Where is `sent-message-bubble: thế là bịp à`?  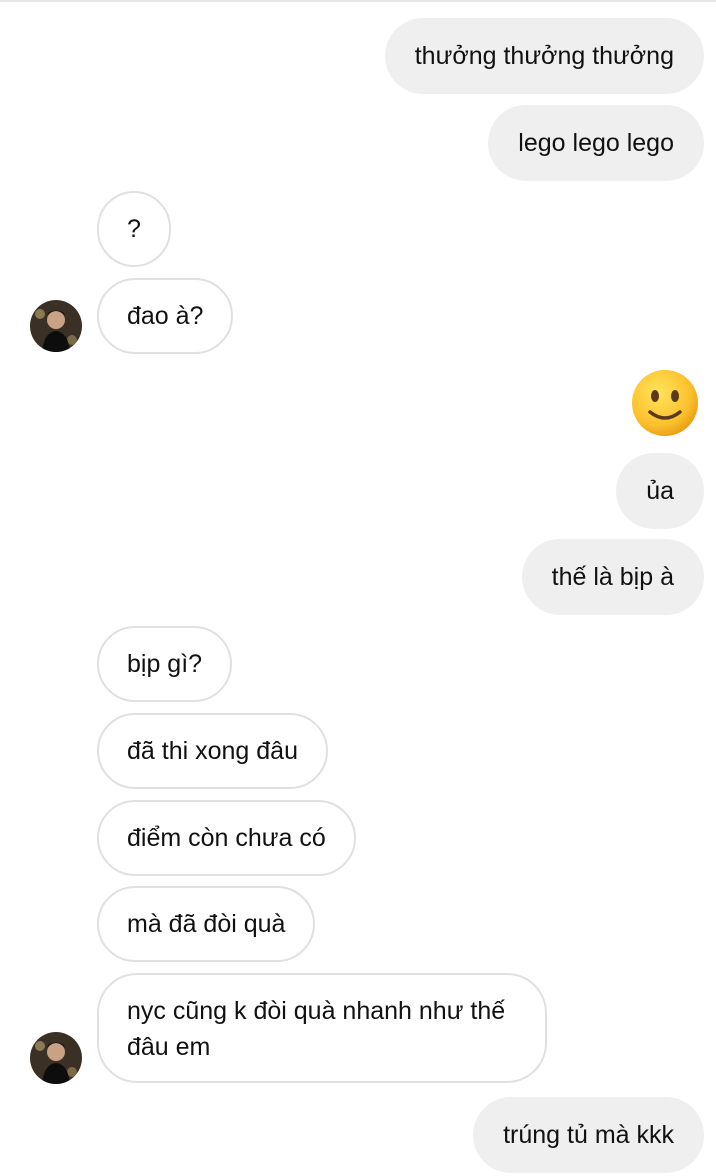
sent-message-bubble: thế là bịp à is located at coordinates (612, 577).